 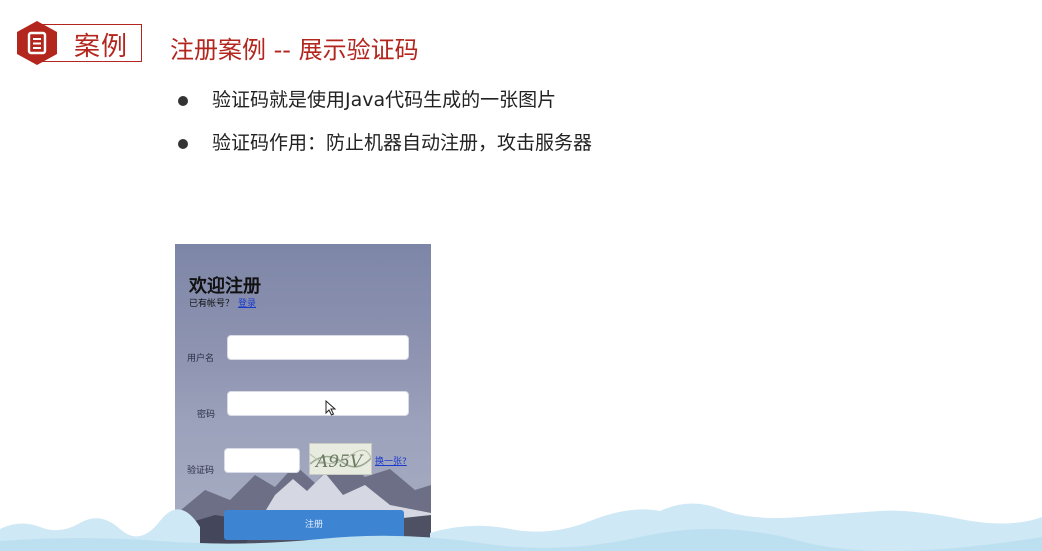 What do you see at coordinates (318, 403) in the screenshot?
I see `password-input` at bounding box center [318, 403].